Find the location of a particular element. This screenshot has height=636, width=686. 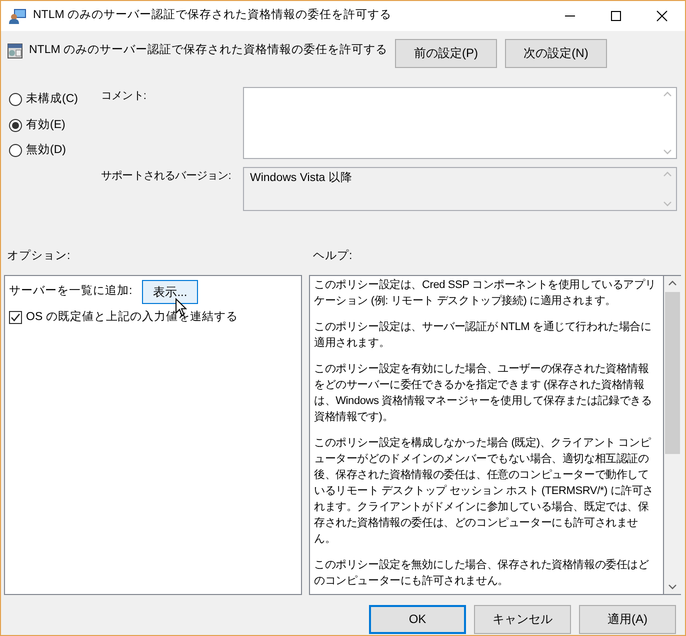

scroll-down-icon is located at coordinates (672, 587).